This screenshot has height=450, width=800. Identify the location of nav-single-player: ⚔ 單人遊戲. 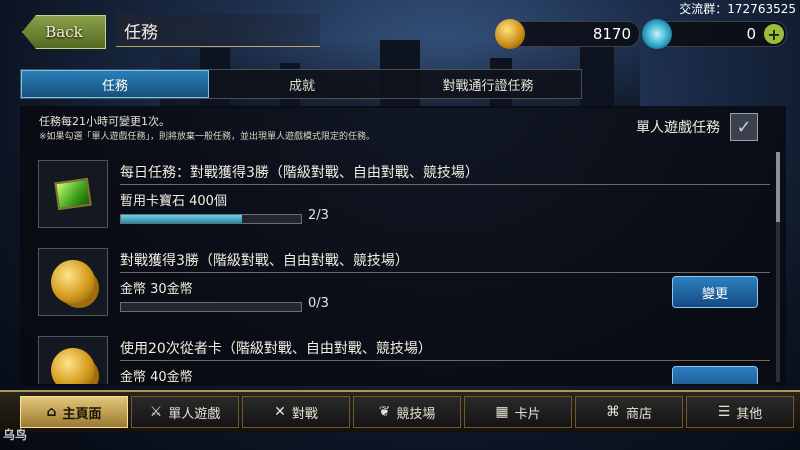
(185, 412).